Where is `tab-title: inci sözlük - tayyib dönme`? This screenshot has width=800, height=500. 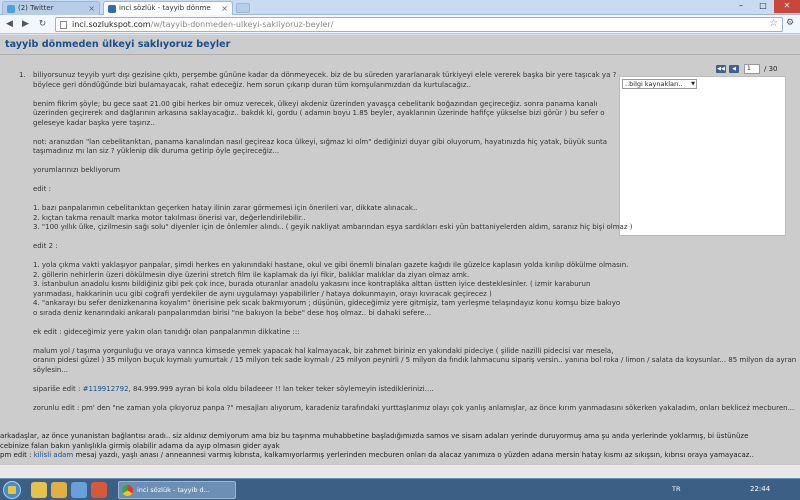
tab-title: inci sözlük - tayyib dönme is located at coordinates (165, 8).